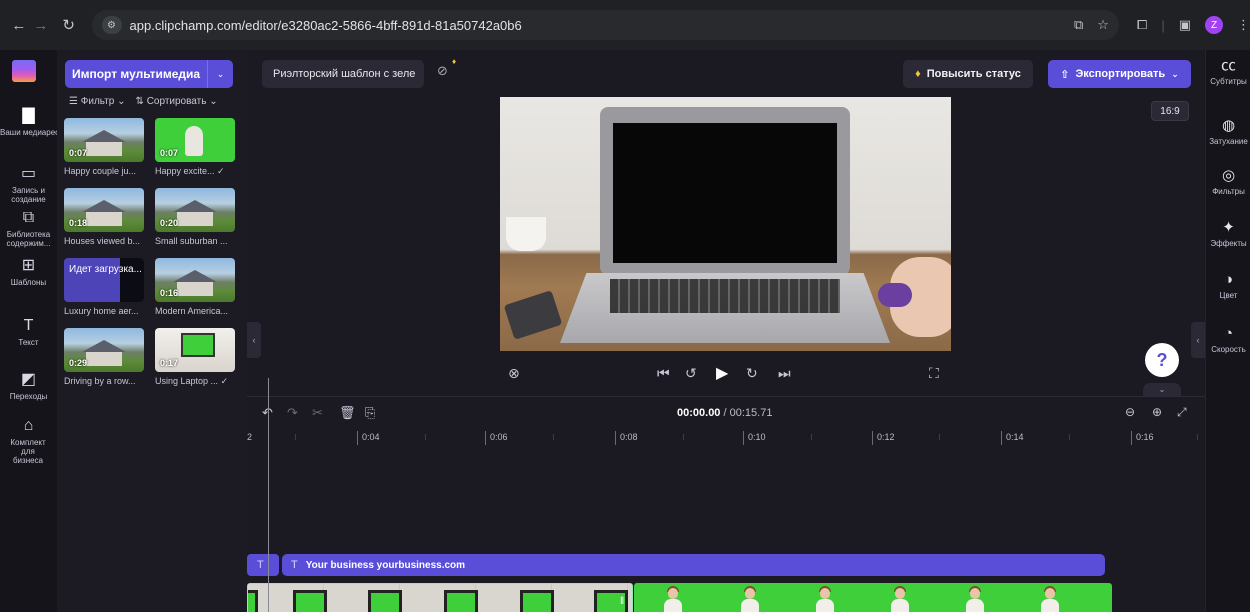 This screenshot has width=1250, height=612. I want to click on extensions-icon: ⧠, so click(1142, 25).